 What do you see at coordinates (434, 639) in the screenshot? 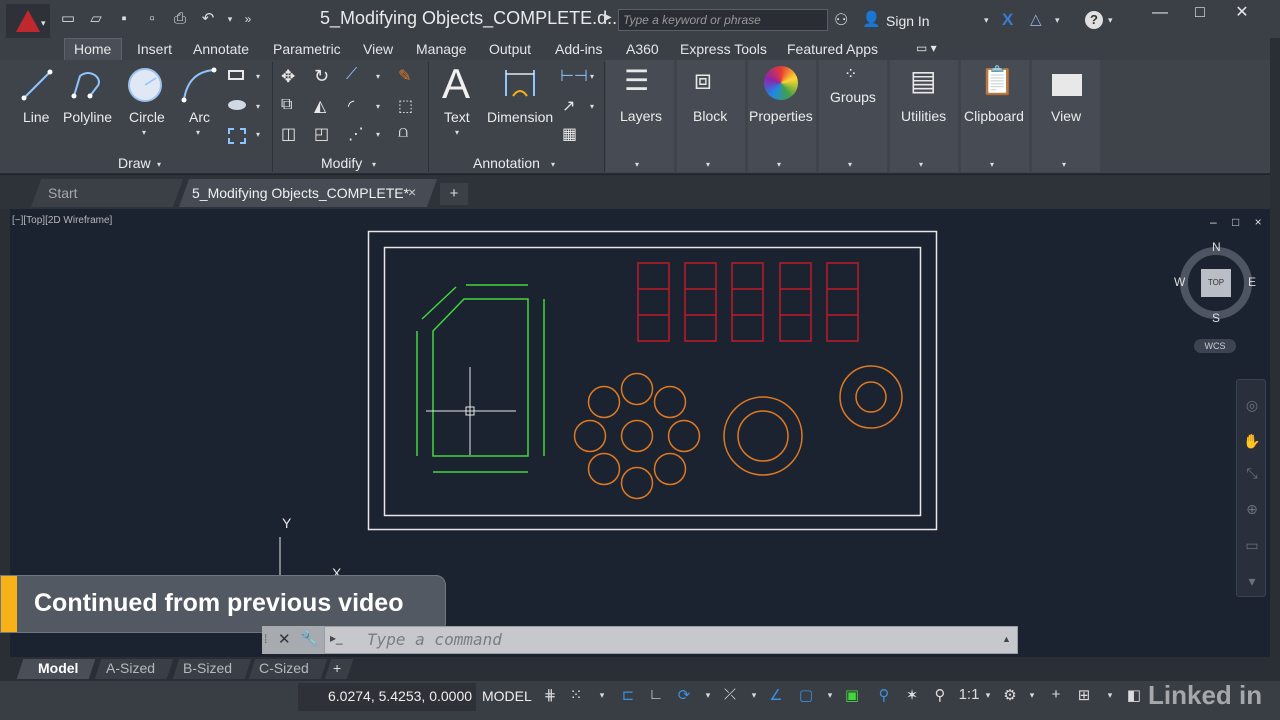
I see `command-placeholder: Type a command` at bounding box center [434, 639].